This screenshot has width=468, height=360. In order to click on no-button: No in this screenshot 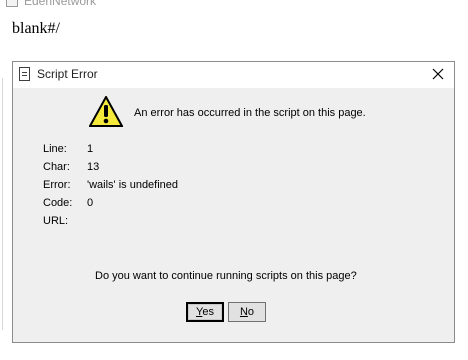, I will do `click(247, 312)`.